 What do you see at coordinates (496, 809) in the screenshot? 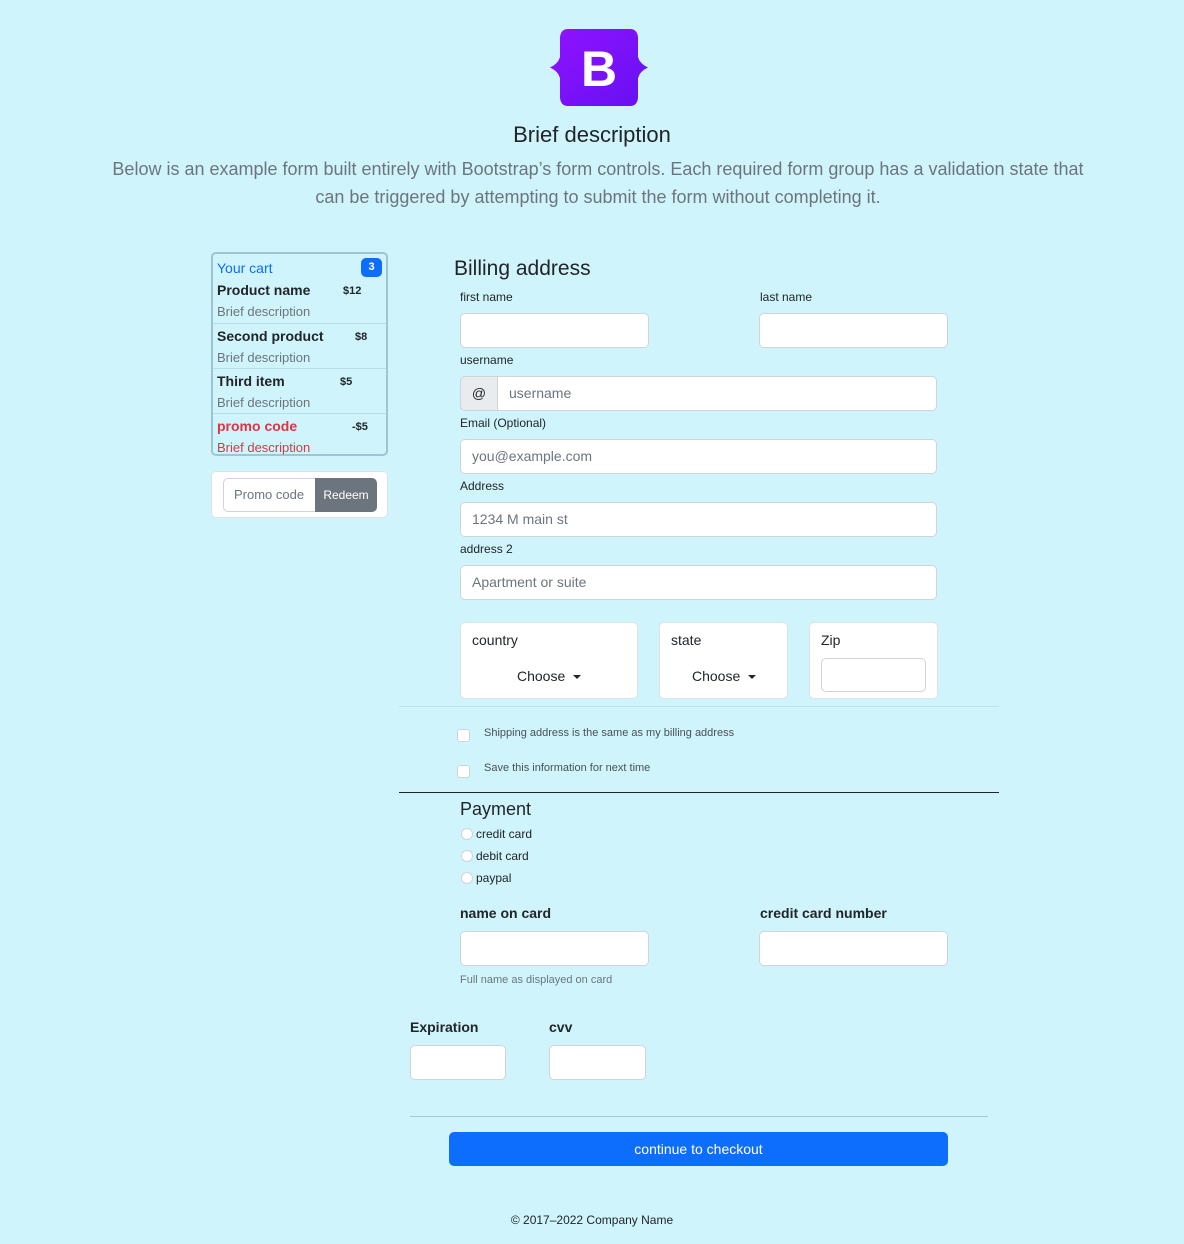
I see `payment-title: Payment` at bounding box center [496, 809].